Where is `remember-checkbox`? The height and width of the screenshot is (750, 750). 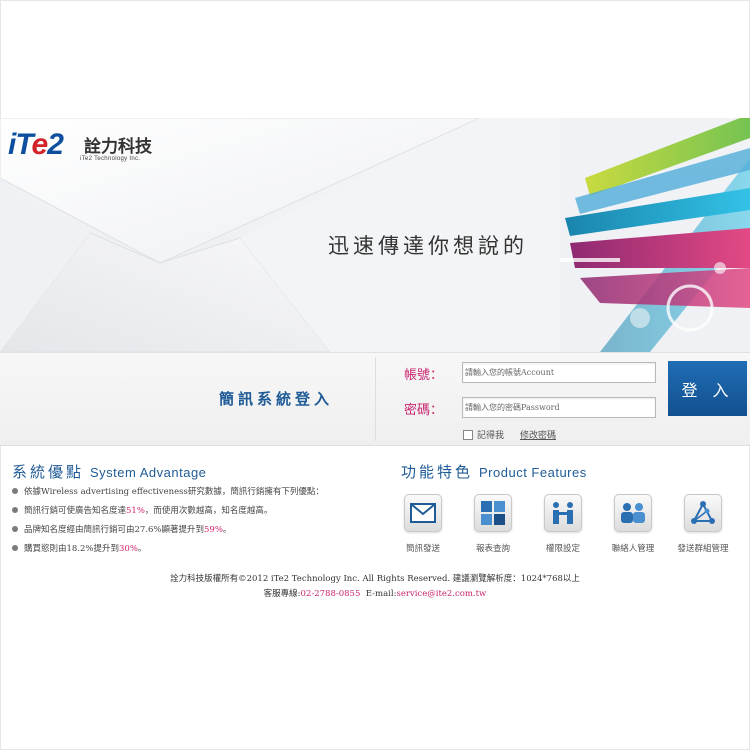 remember-checkbox is located at coordinates (468, 434).